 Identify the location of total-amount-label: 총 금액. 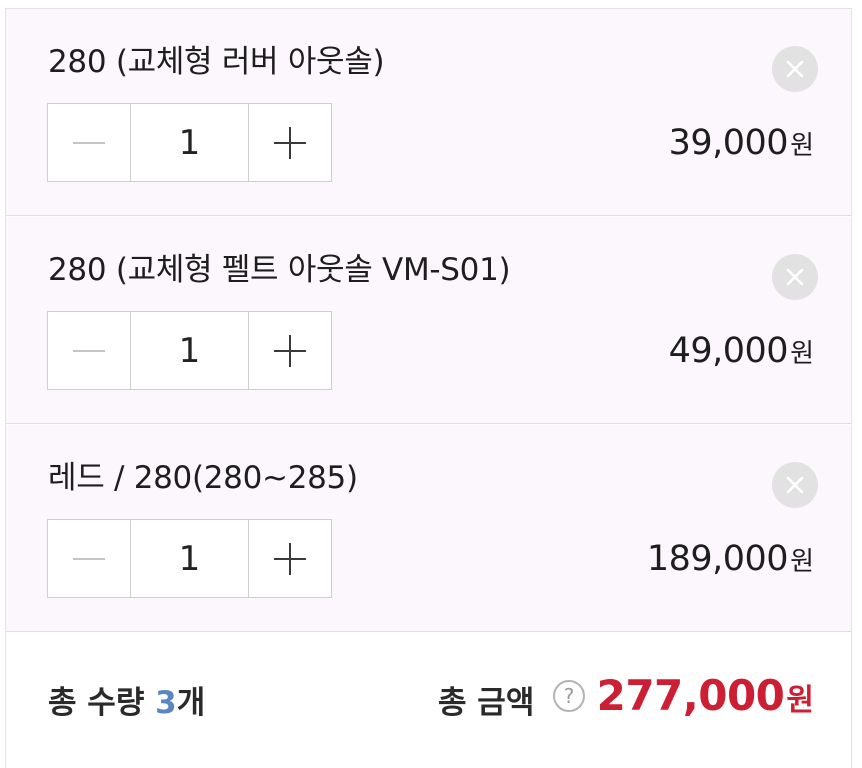
(486, 703).